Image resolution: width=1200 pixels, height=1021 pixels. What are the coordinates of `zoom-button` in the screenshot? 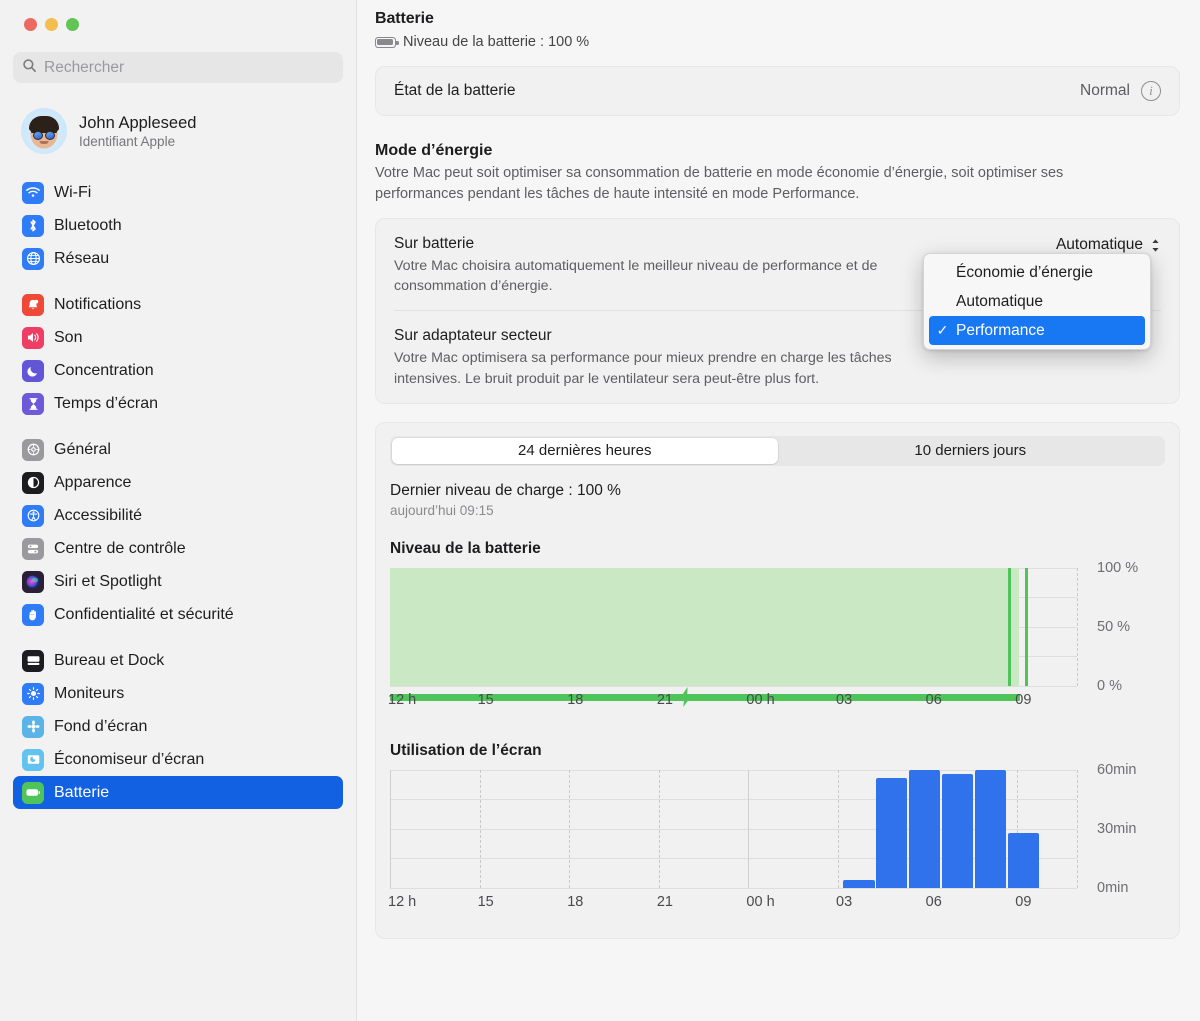 It's located at (72, 24).